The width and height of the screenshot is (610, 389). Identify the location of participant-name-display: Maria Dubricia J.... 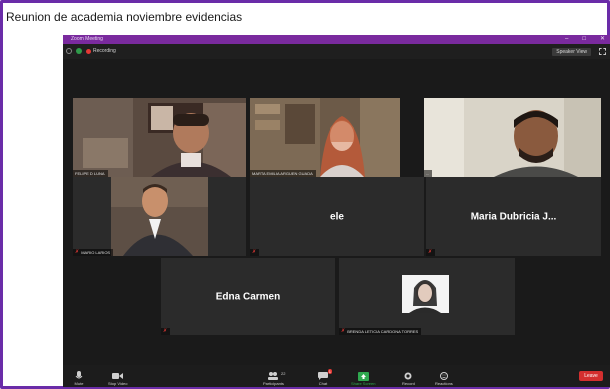
(513, 216).